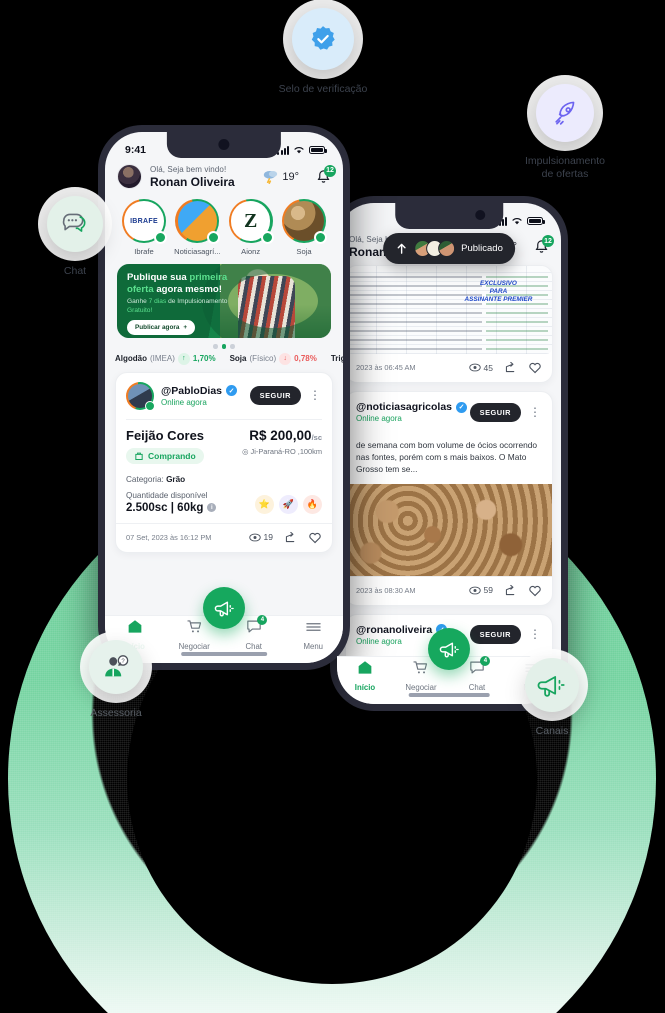 Image resolution: width=665 pixels, height=1013 pixels. Describe the element at coordinates (313, 635) in the screenshot. I see `tab-menu: Menu` at that location.